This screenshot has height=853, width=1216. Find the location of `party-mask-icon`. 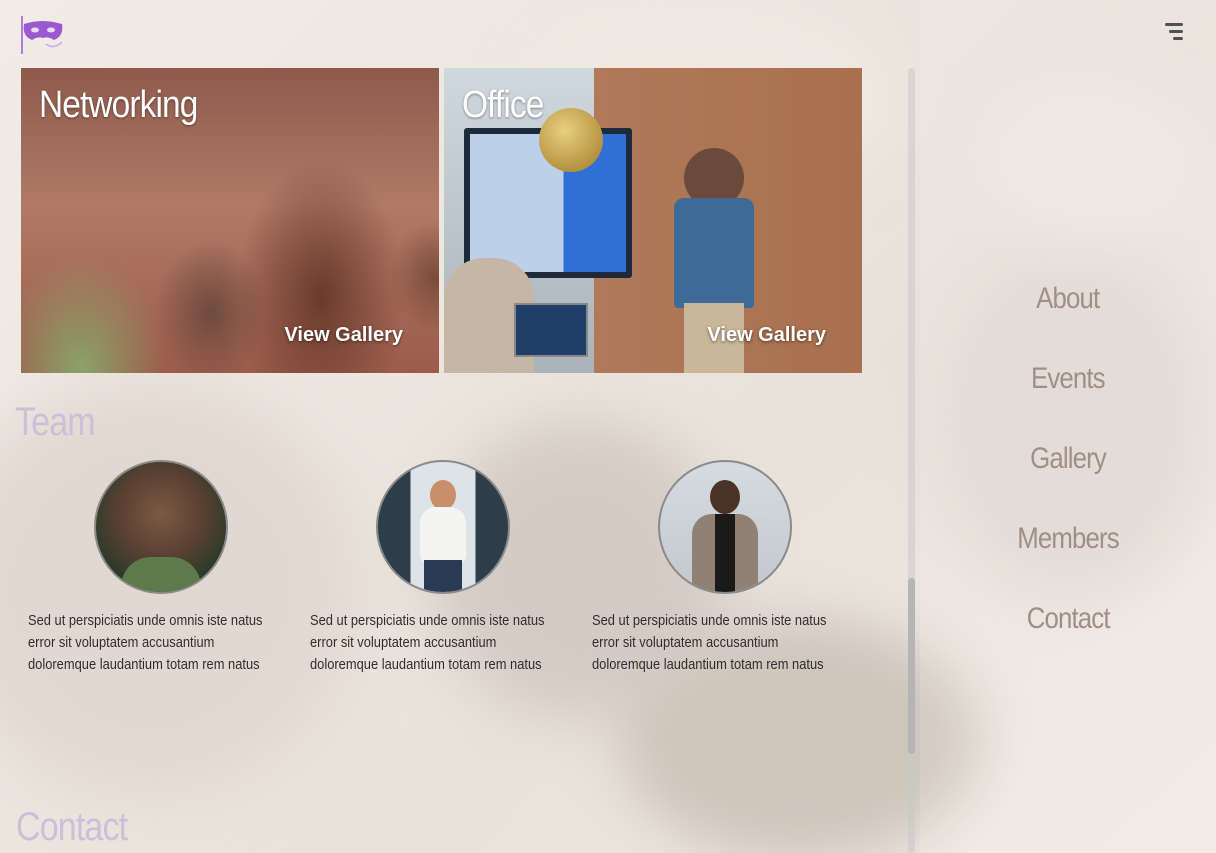

party-mask-icon is located at coordinates (42, 35).